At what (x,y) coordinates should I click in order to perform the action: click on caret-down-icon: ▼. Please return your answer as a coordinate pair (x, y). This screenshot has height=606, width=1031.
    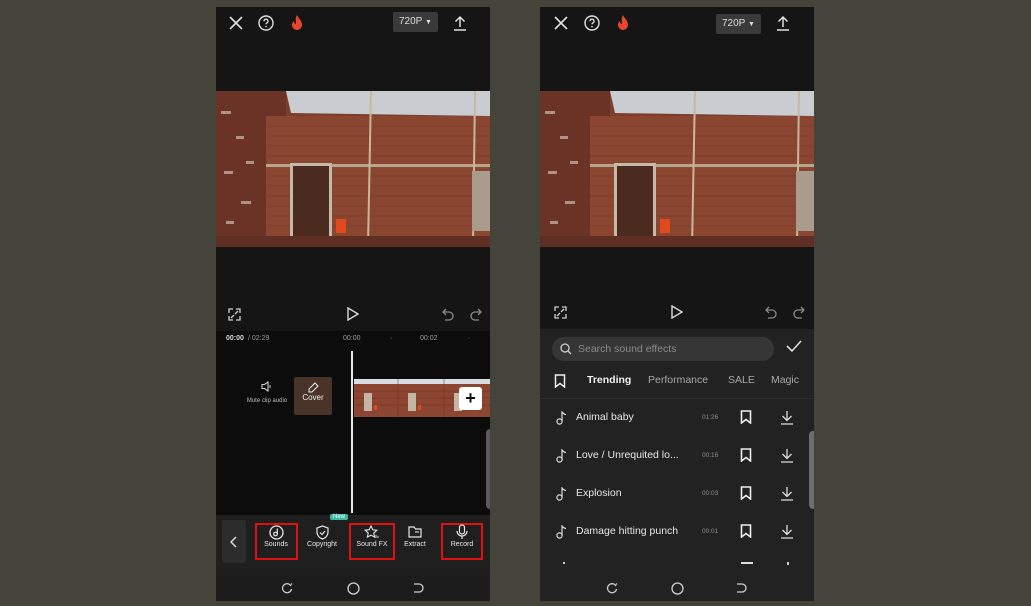
    Looking at the image, I should click on (428, 22).